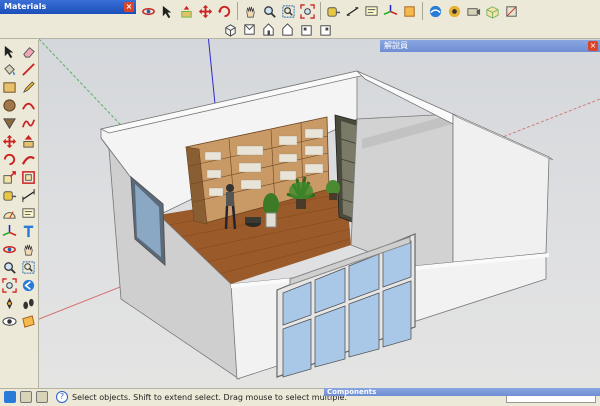 This screenshot has width=600, height=406. I want to click on offset-icon, so click(28, 177).